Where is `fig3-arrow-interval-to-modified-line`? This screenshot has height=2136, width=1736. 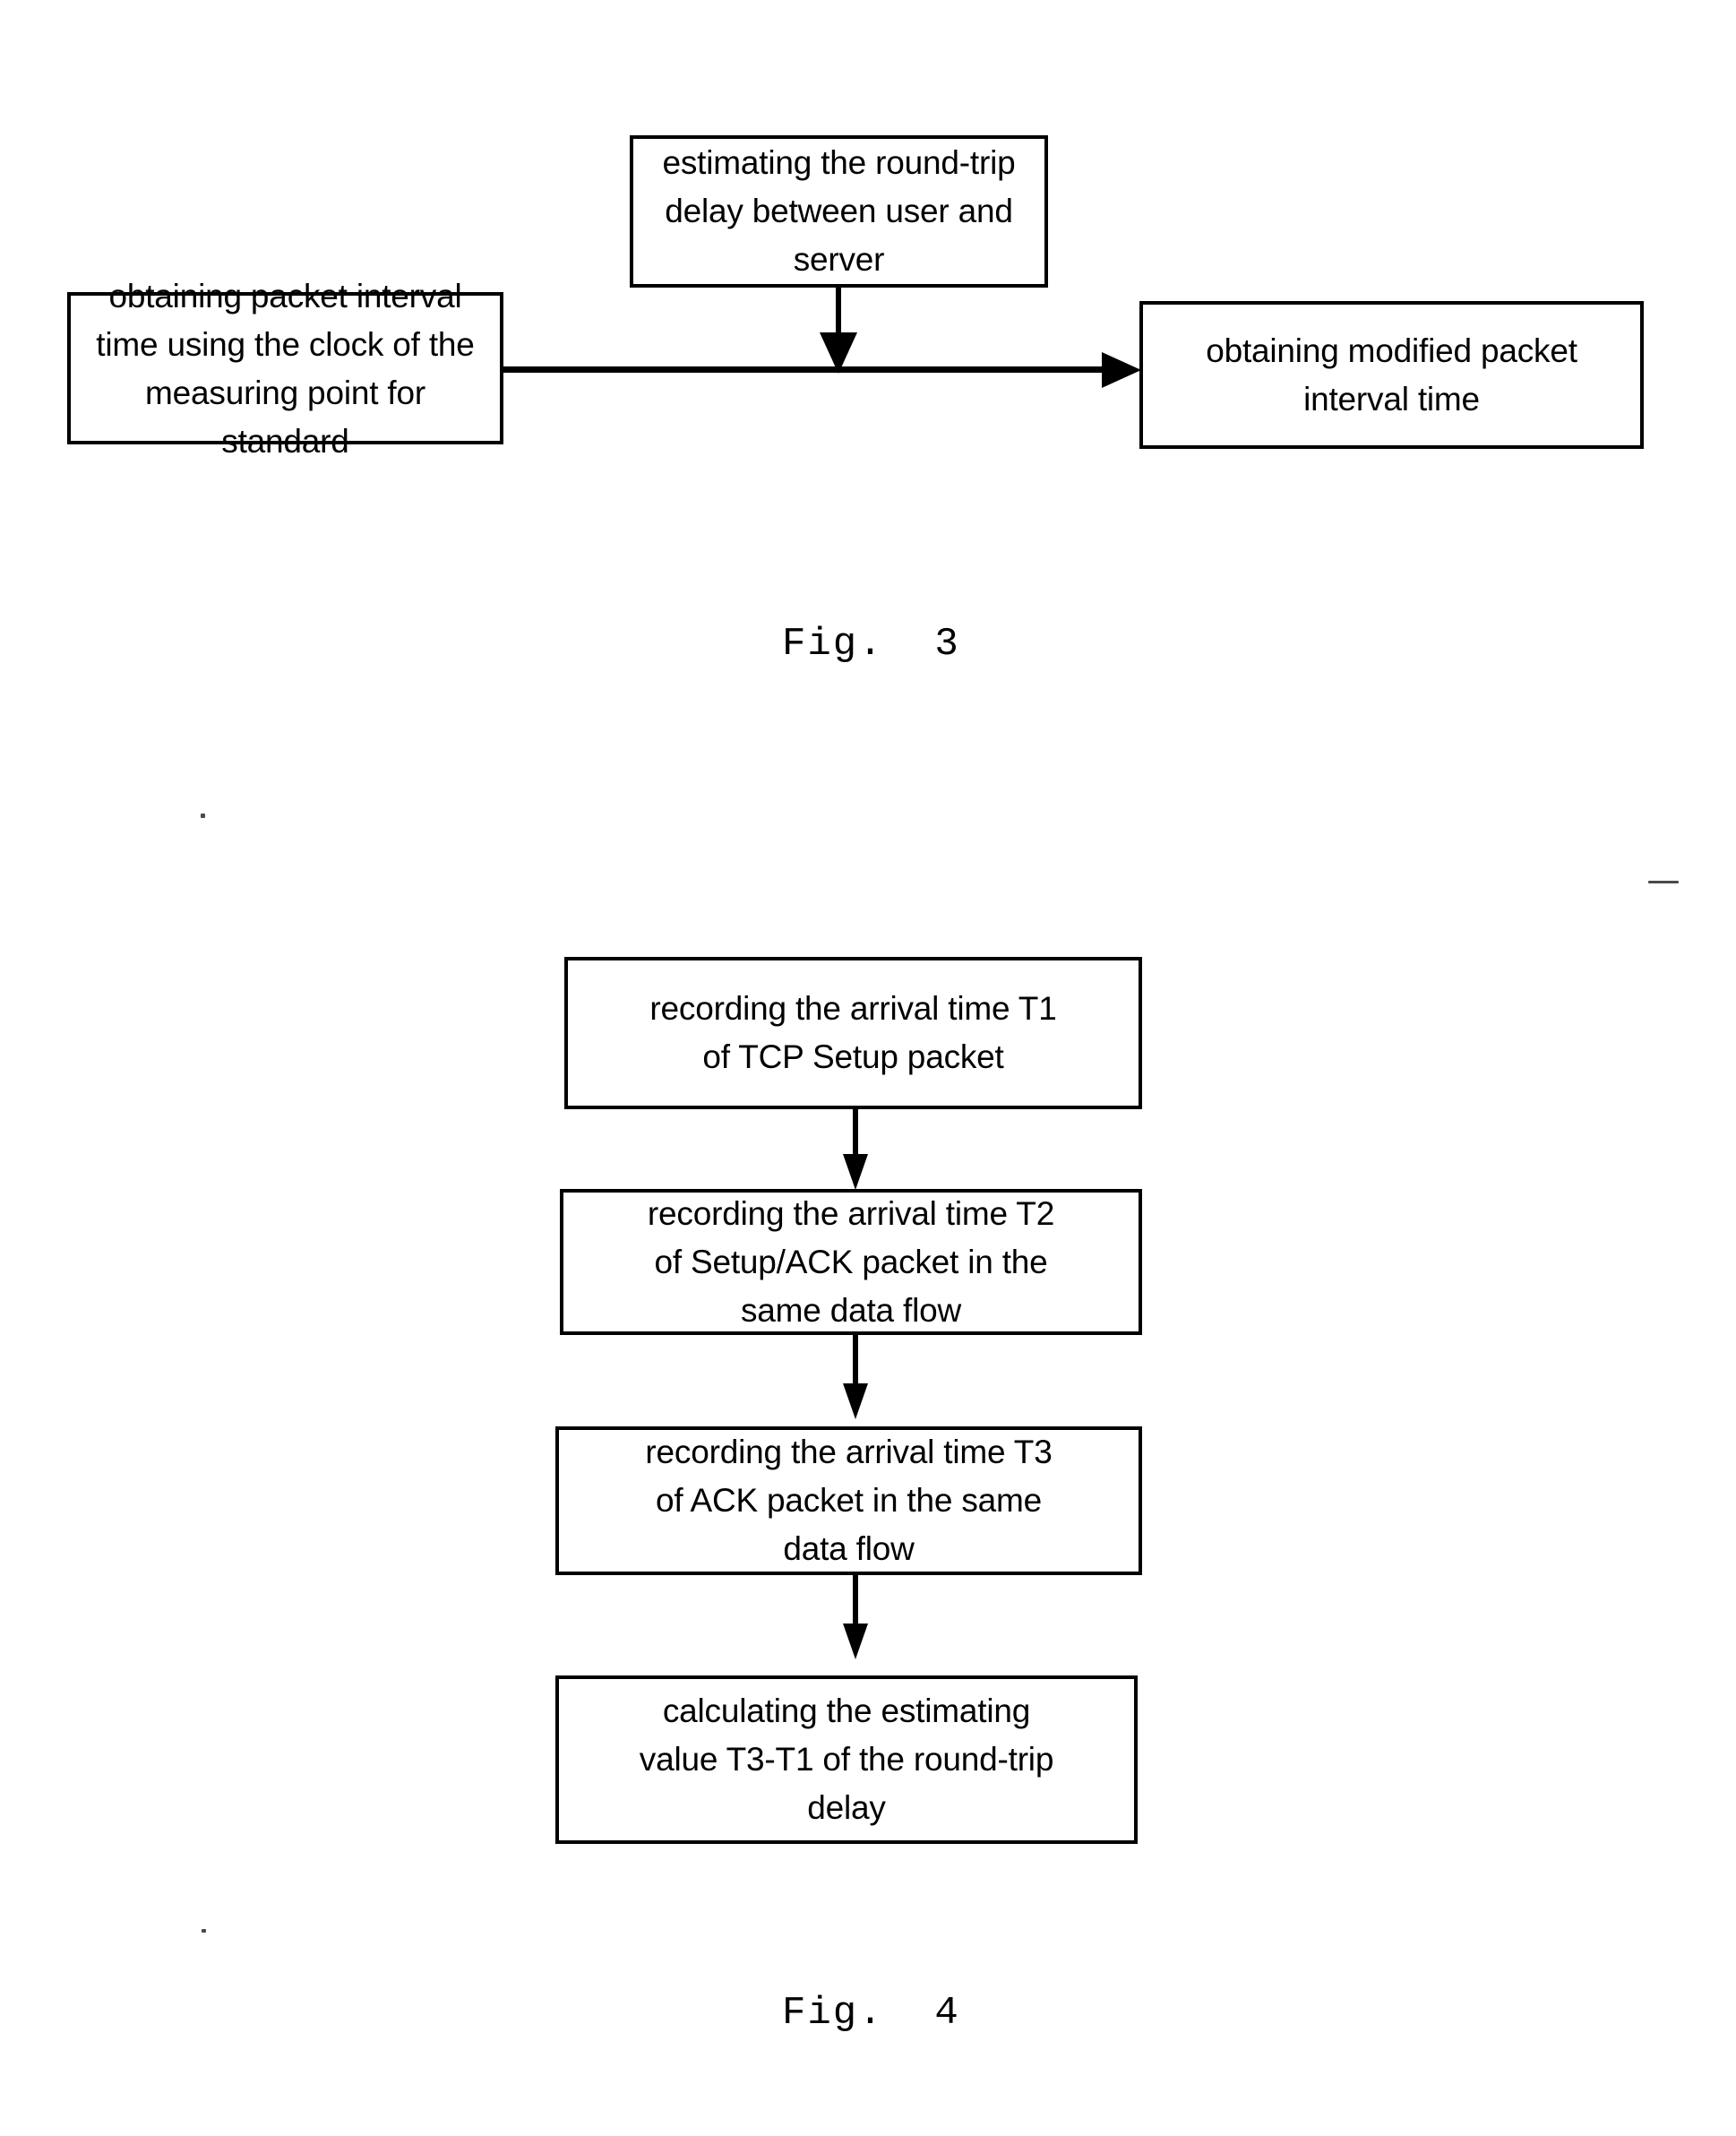
fig3-arrow-interval-to-modified-line is located at coordinates (804, 369).